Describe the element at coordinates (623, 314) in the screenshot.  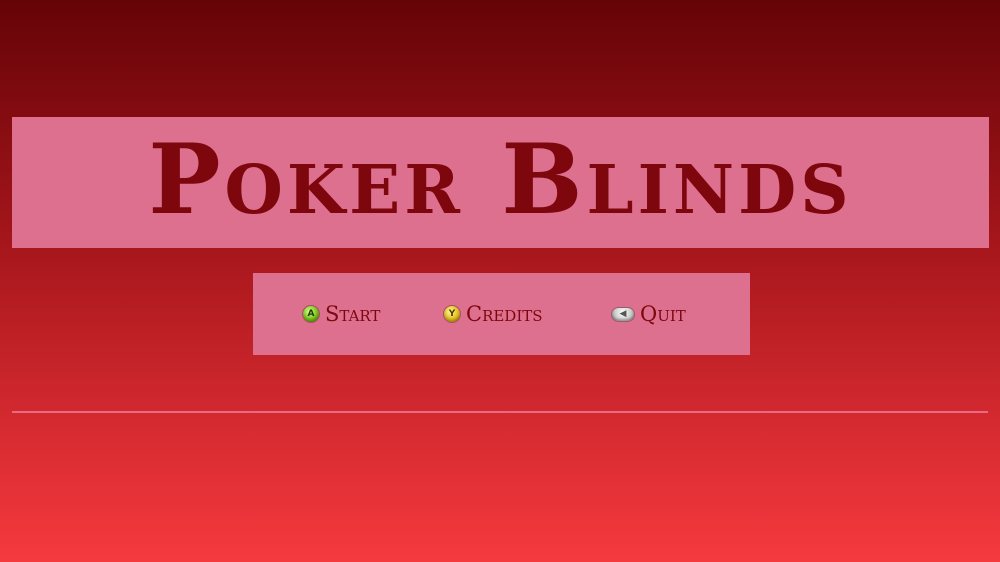
I see `back-button-icon: ◀` at that location.